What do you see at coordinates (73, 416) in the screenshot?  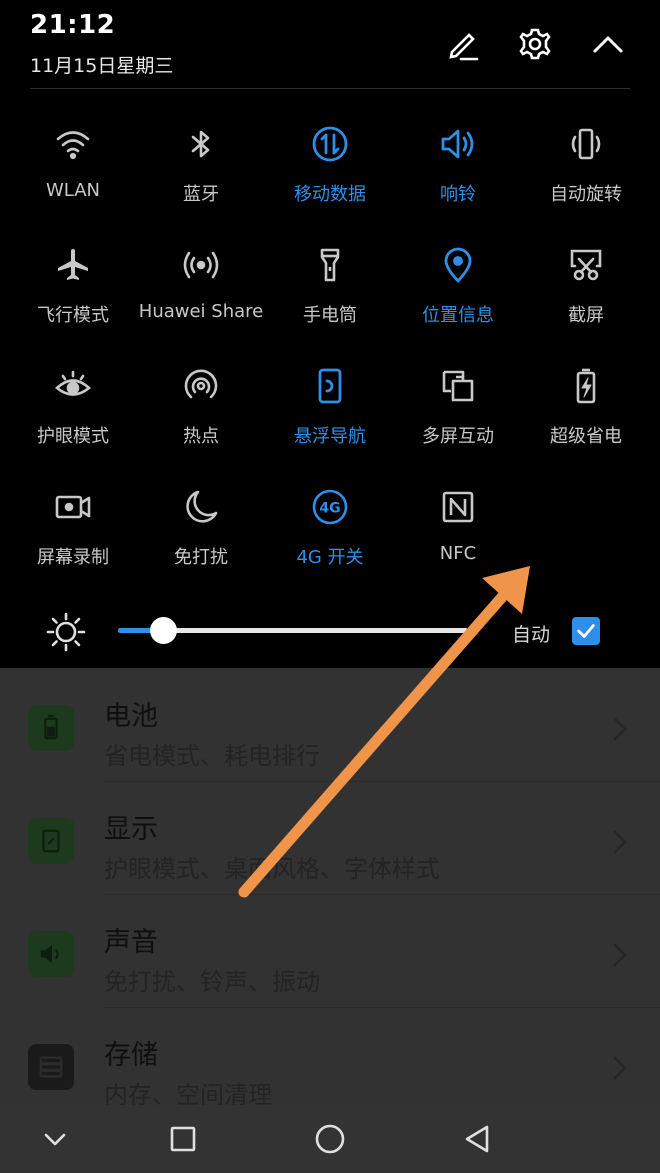 I see `tile-eye-comfort: 护眼模式` at bounding box center [73, 416].